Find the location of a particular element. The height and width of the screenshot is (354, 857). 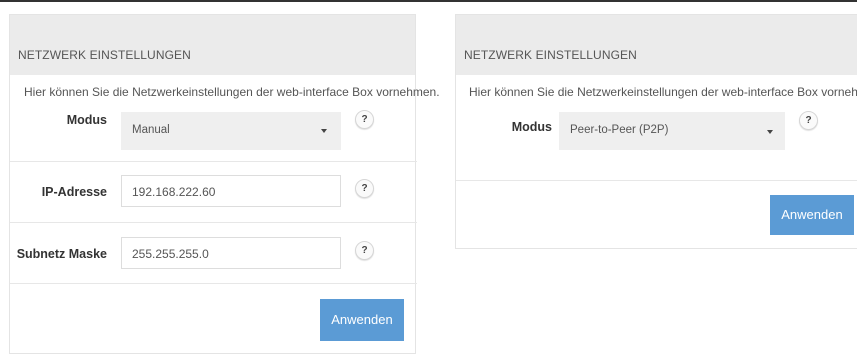

subnet-mask-help-icon: ? is located at coordinates (364, 250).